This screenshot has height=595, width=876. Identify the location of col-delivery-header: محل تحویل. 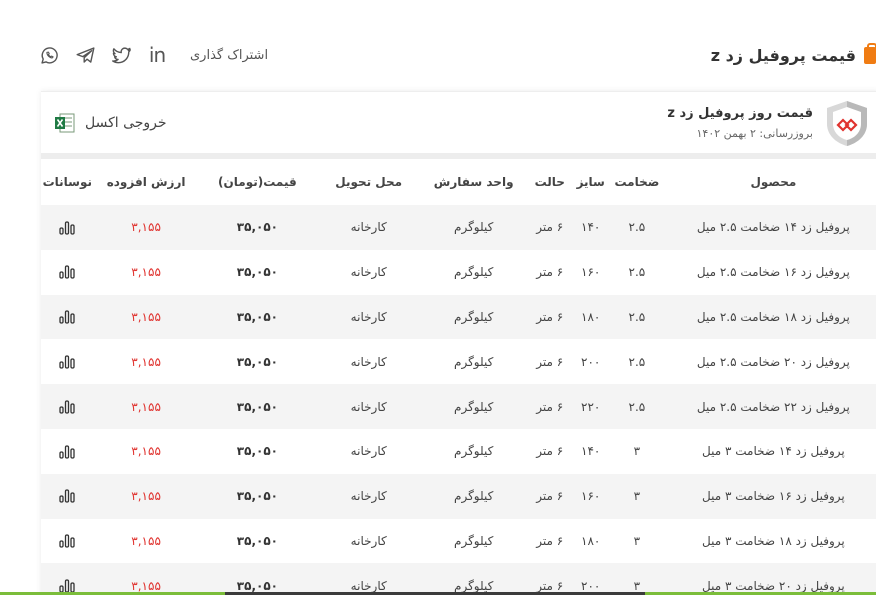
(369, 182).